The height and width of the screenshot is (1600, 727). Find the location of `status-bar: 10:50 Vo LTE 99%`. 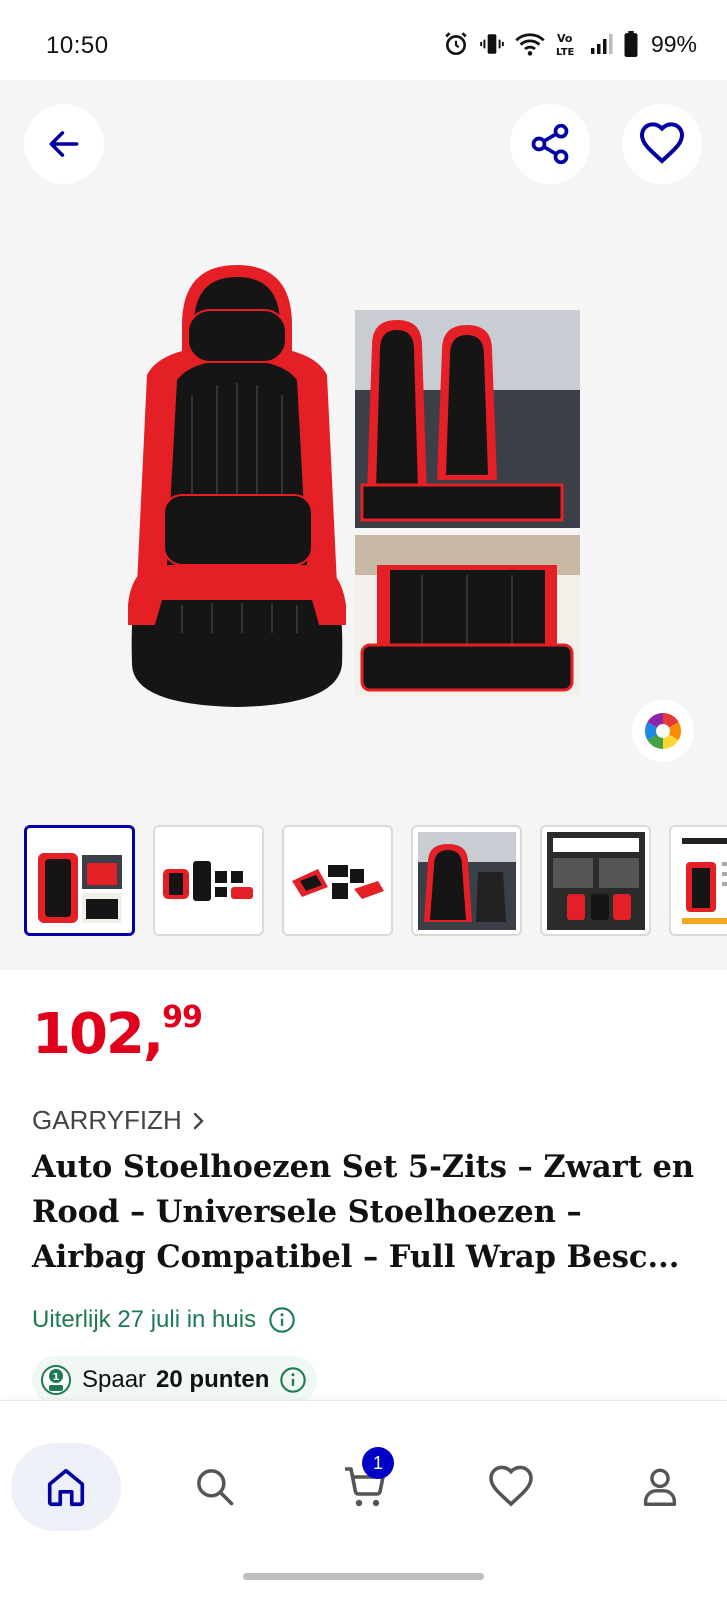

status-bar: 10:50 Vo LTE 99% is located at coordinates (363, 40).